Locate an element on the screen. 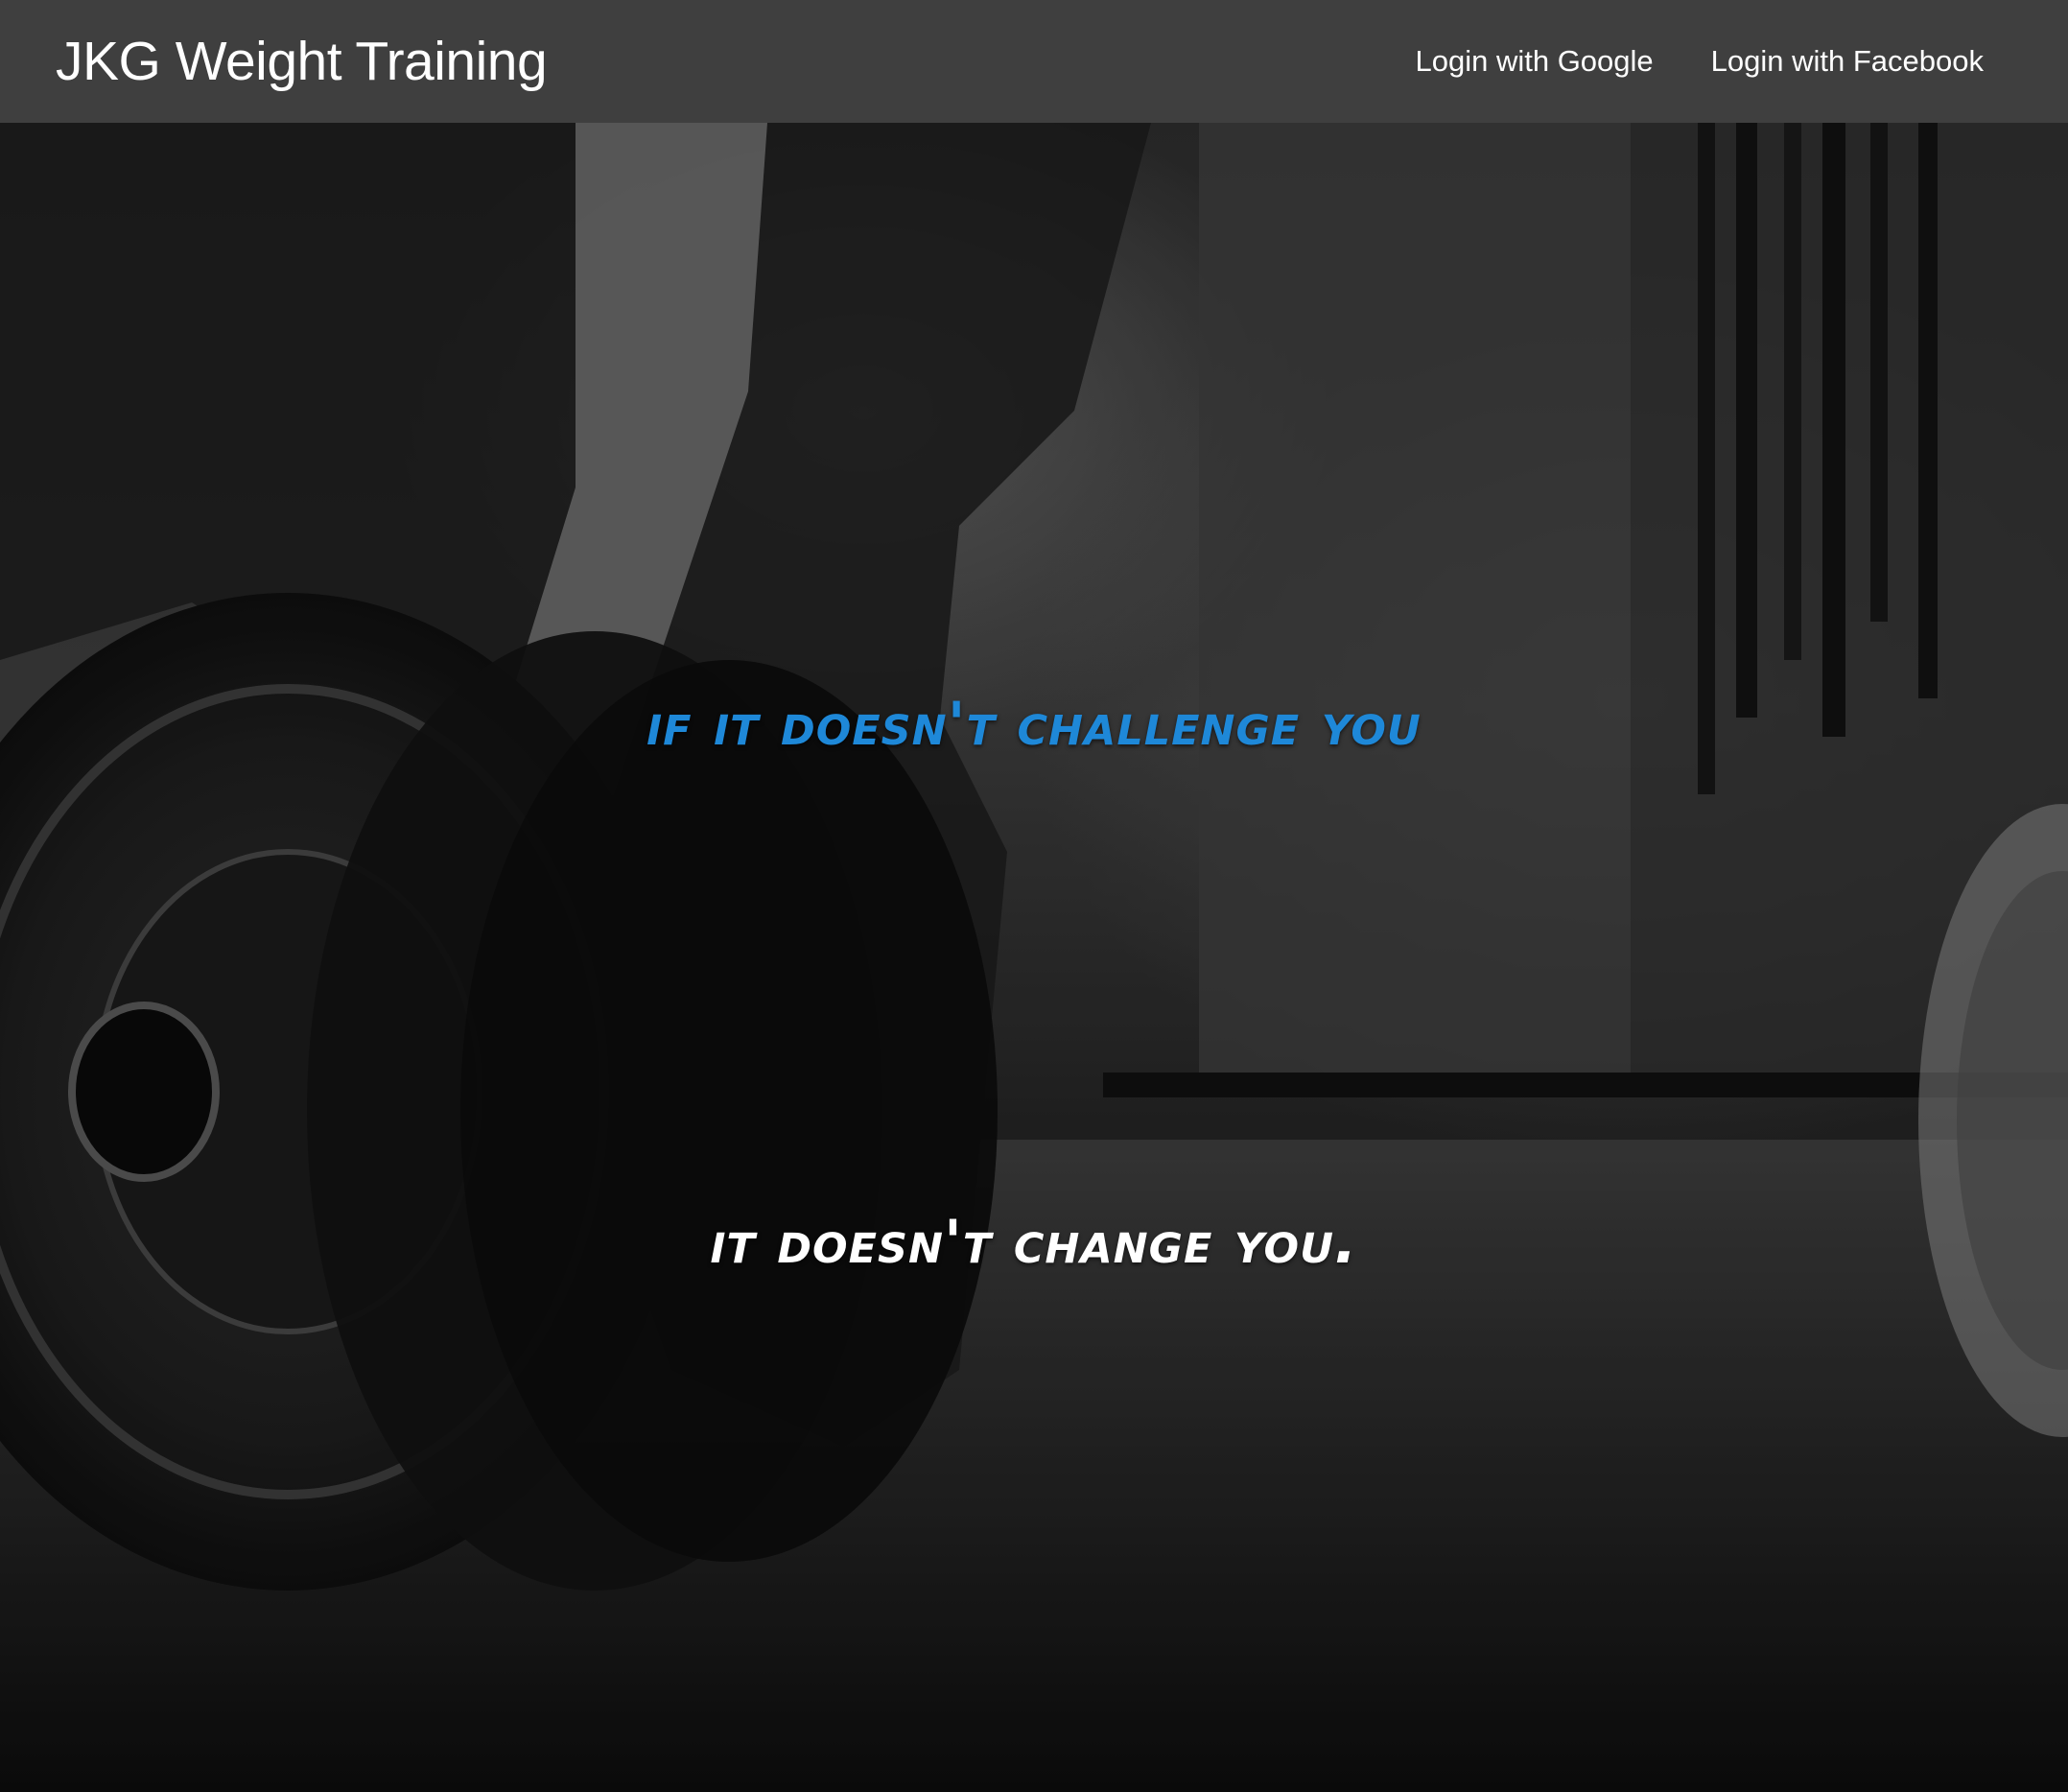  login-facebook-link: Login with Facebook is located at coordinates (1847, 61).